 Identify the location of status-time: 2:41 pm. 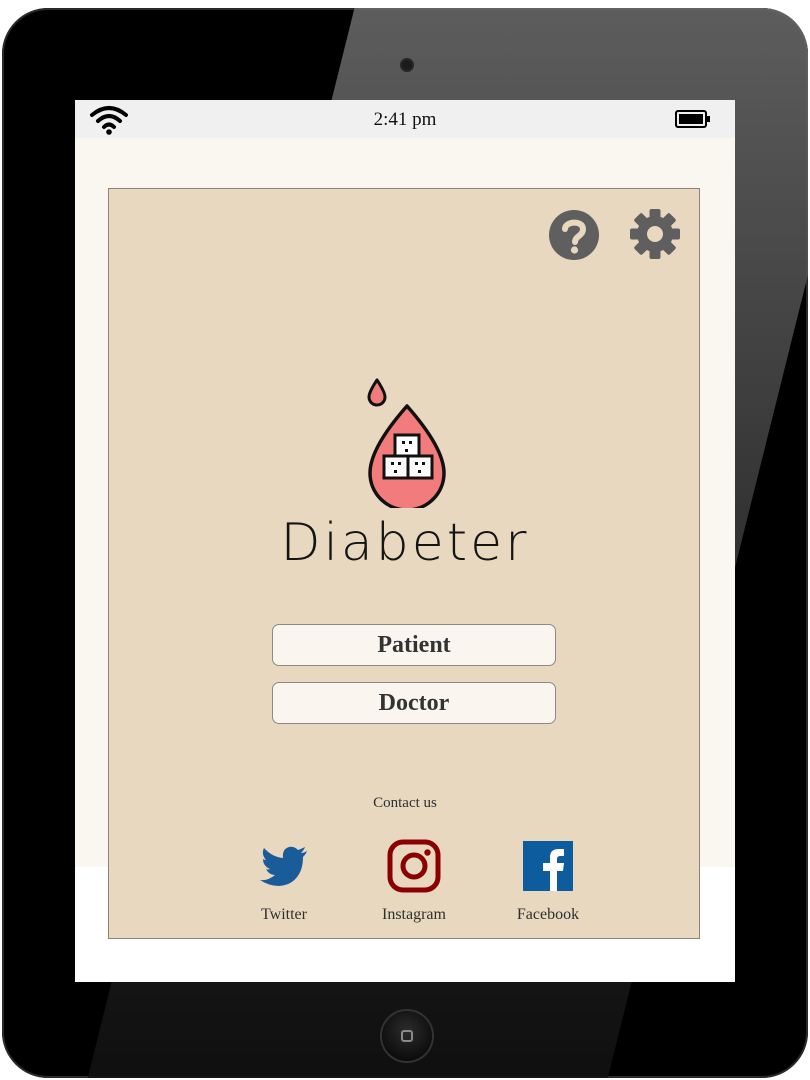
(405, 119).